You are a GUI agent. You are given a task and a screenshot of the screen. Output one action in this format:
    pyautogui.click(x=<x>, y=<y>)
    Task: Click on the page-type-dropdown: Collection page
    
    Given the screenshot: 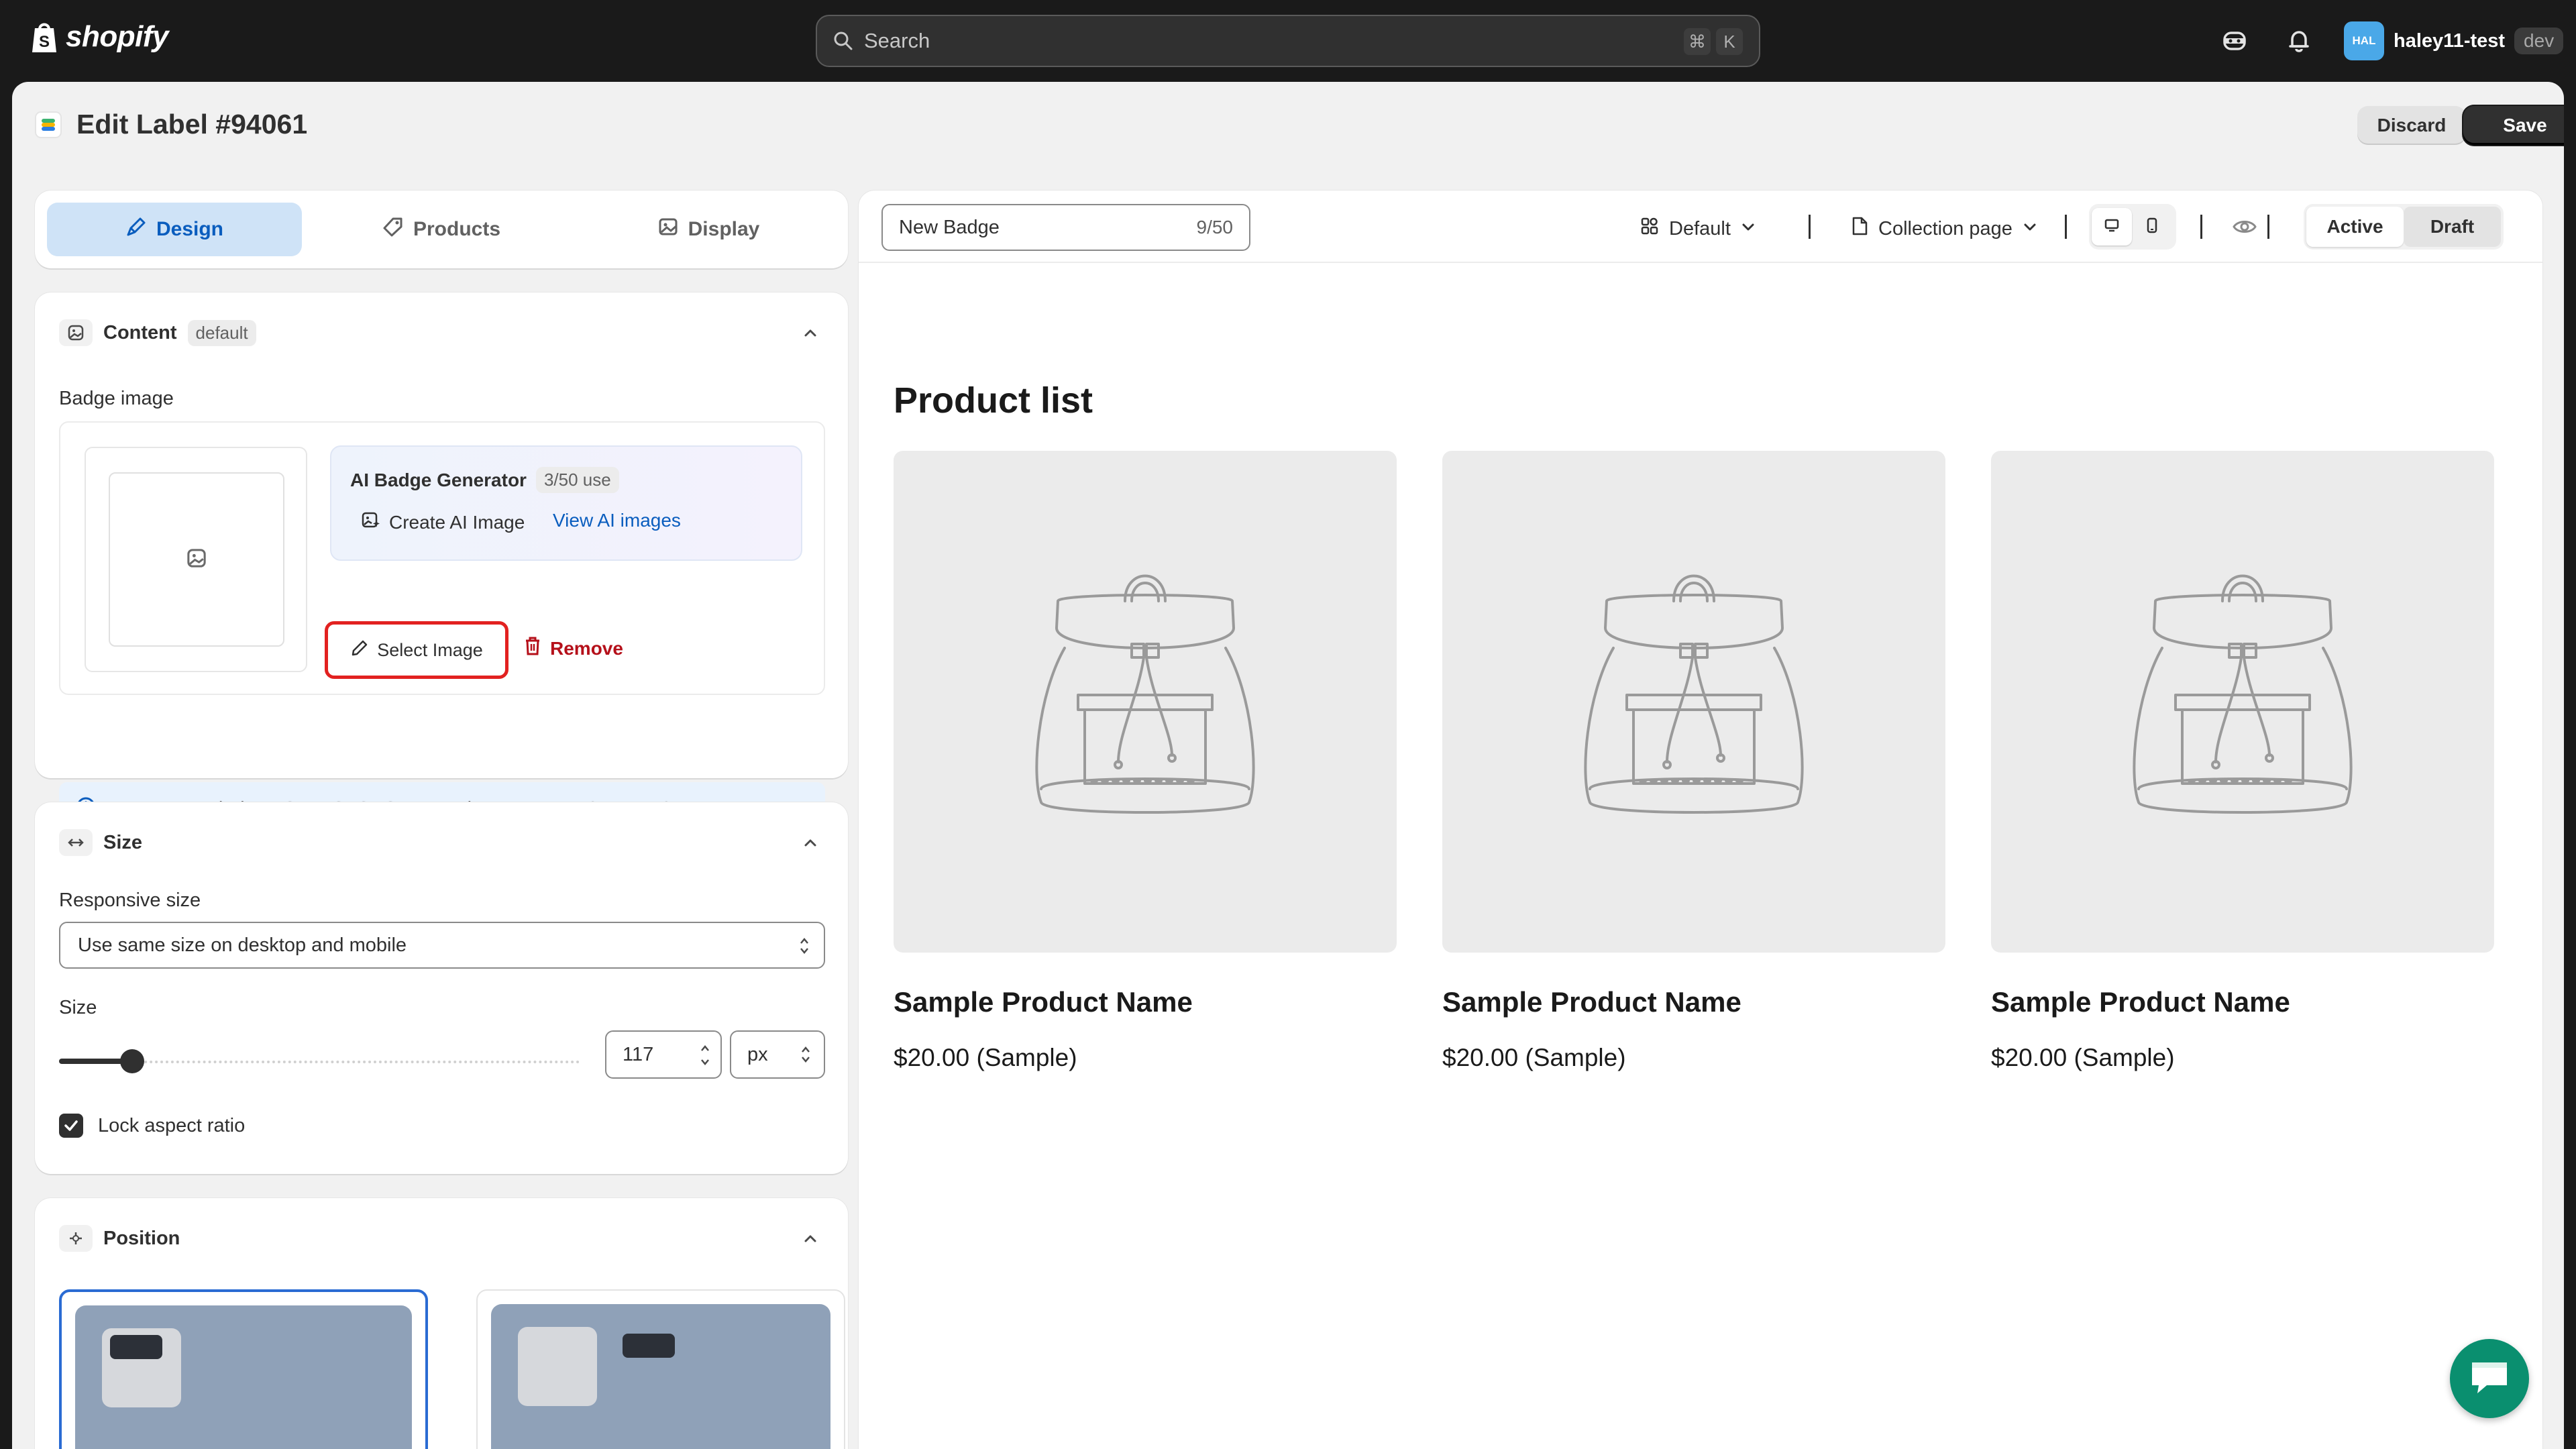 What is the action you would take?
    pyautogui.click(x=1944, y=228)
    